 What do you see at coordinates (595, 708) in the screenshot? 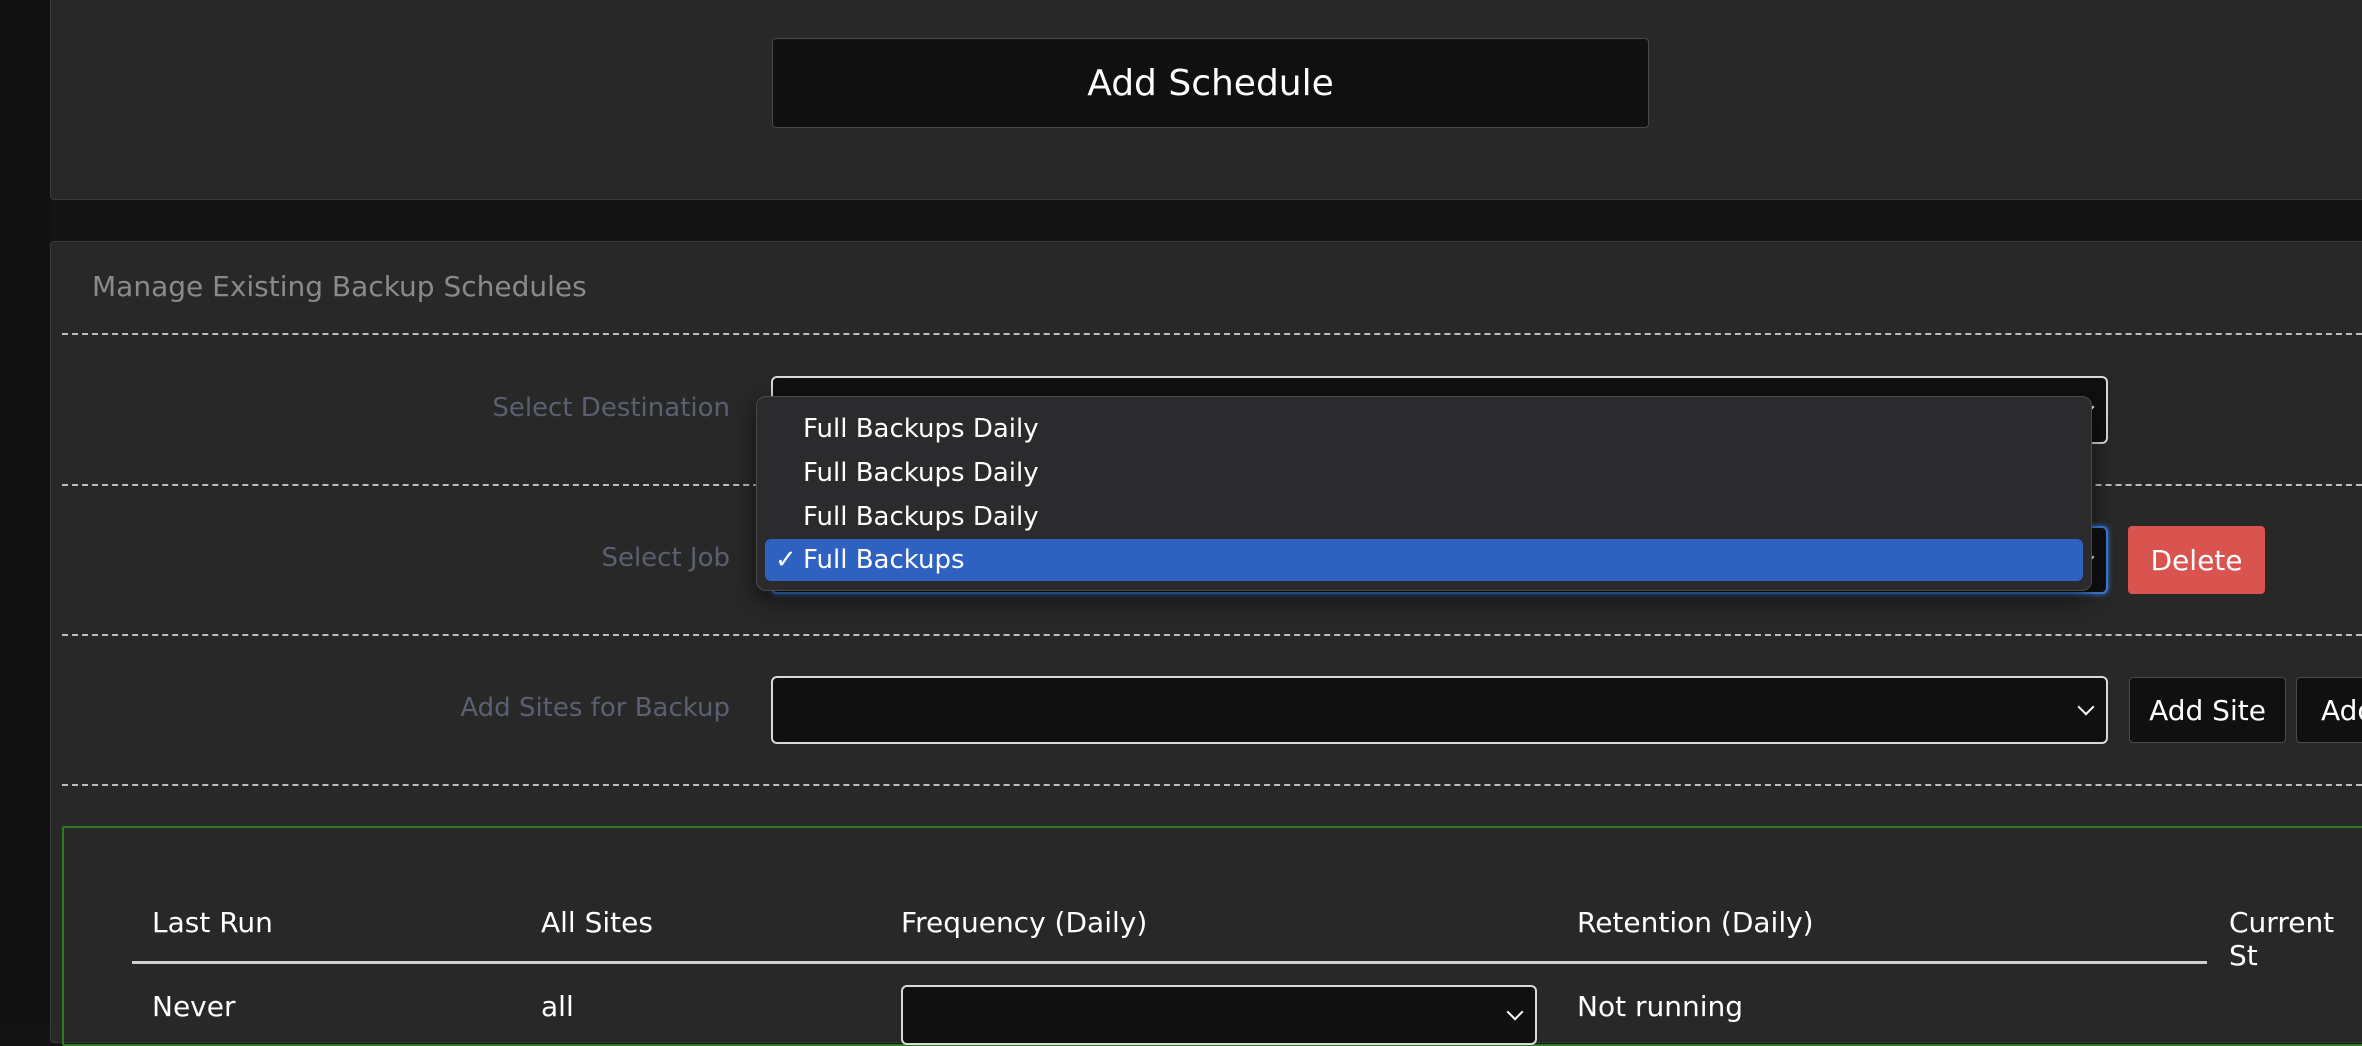
I see `sites-label: Add Sites for Backup` at bounding box center [595, 708].